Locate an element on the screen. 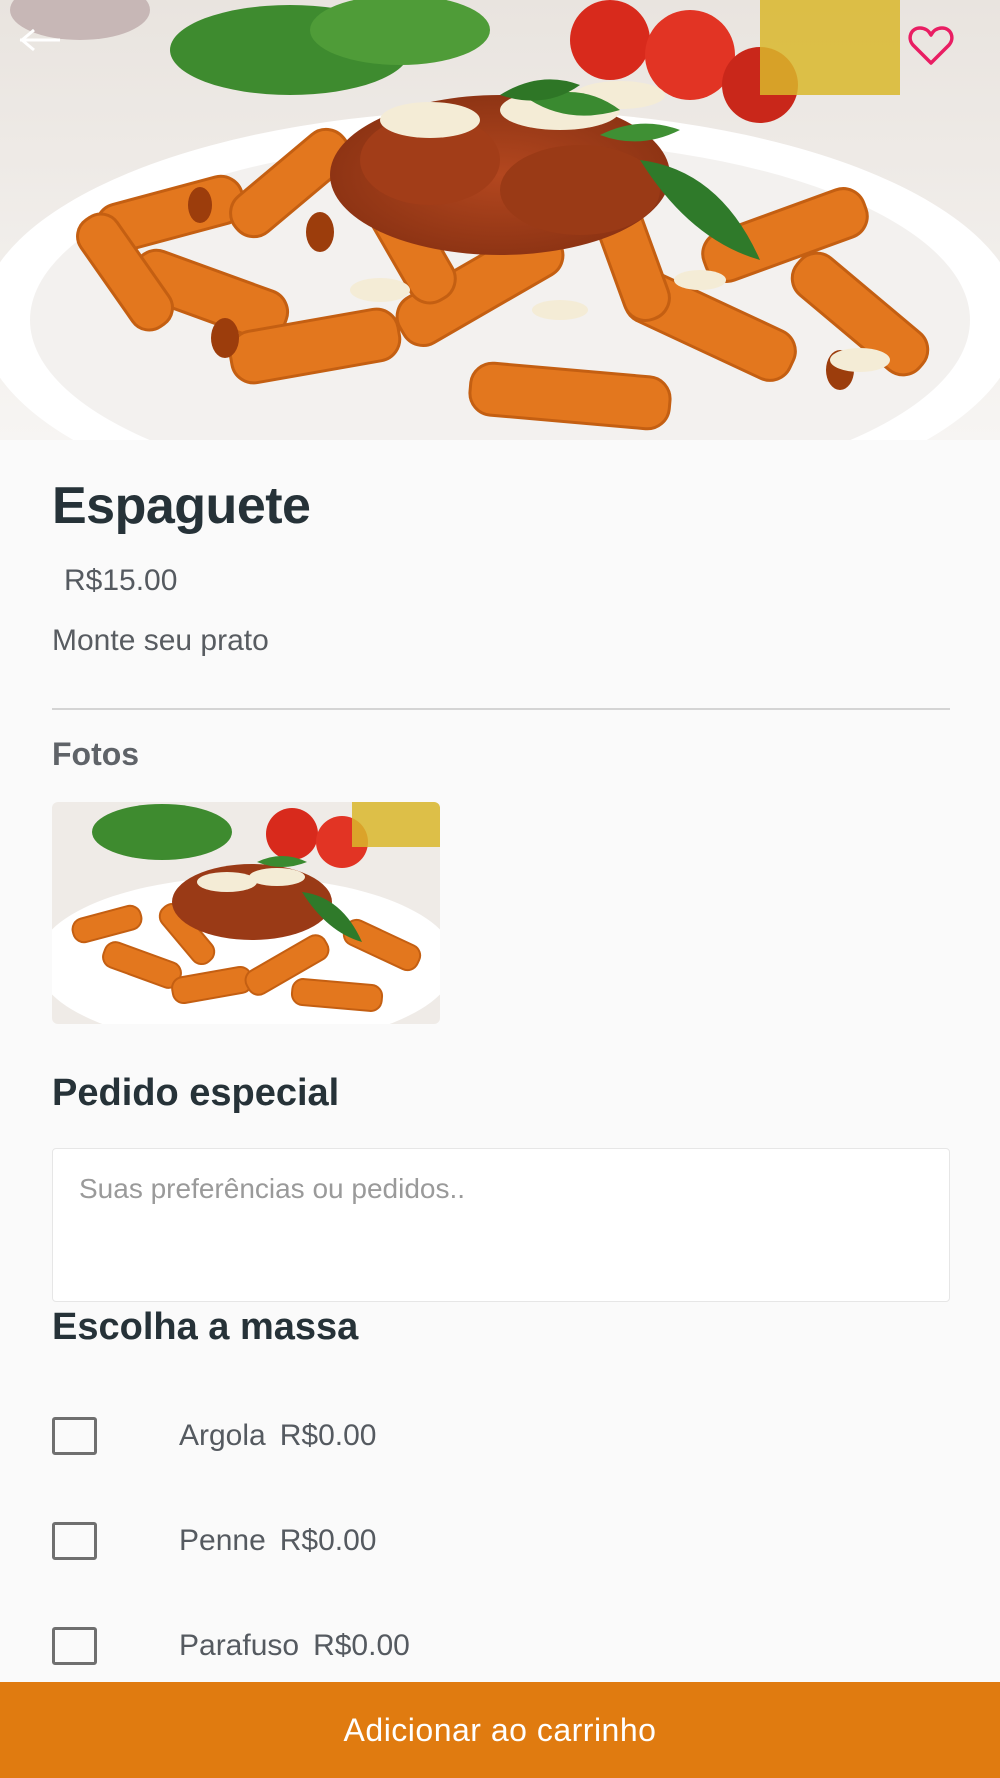  add-to-cart-button: Adicionar ao carrinho is located at coordinates (500, 1730).